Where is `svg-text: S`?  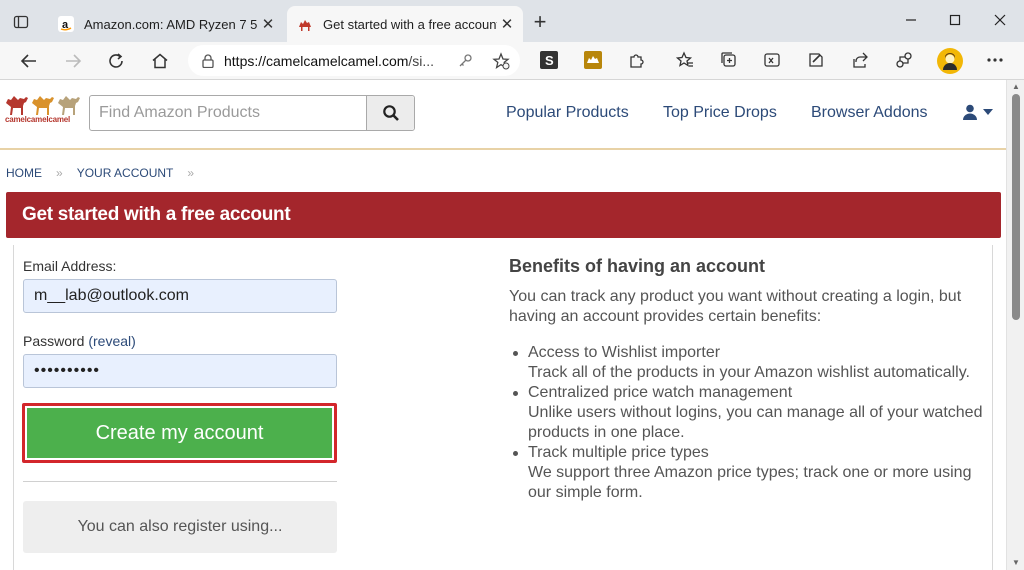
svg-text: S is located at coordinates (549, 60).